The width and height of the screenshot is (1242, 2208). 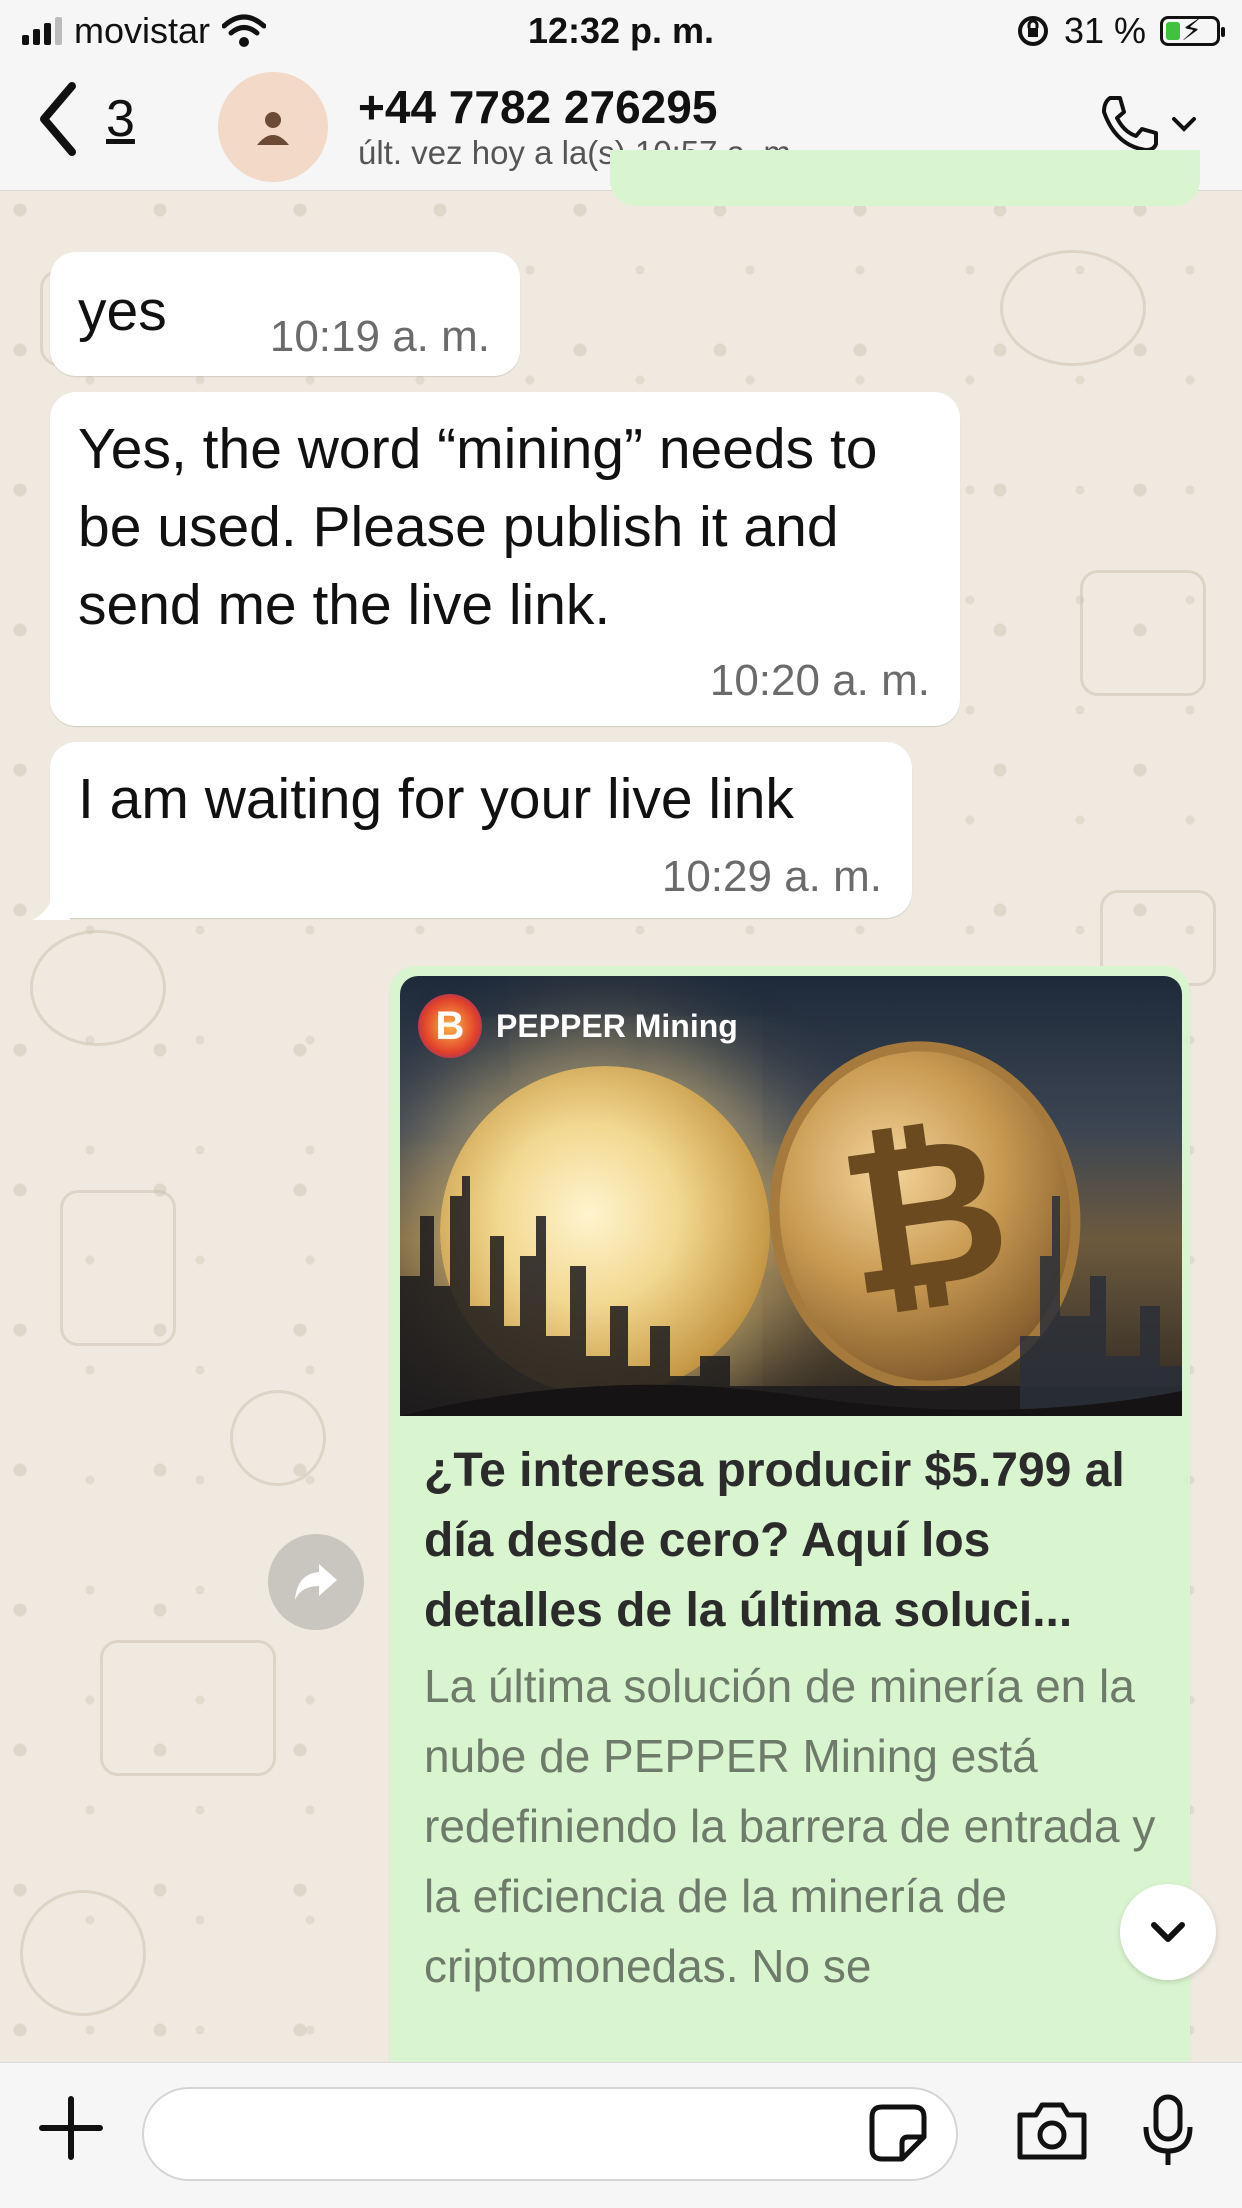 I want to click on status-right-group: 31 % ⚡, so click(x=1120, y=31).